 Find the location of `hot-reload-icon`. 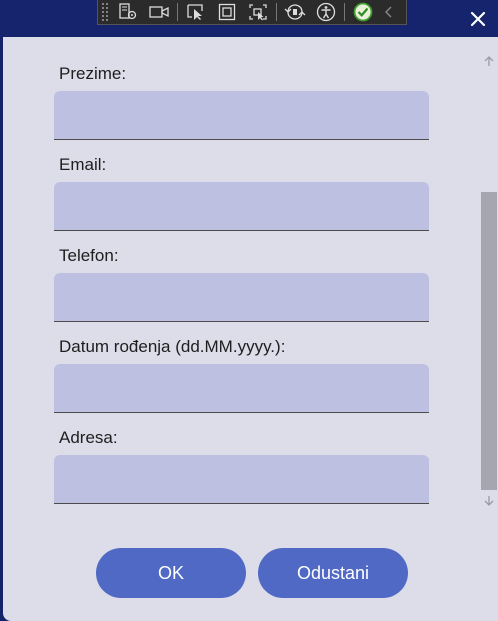

hot-reload-icon is located at coordinates (295, 12).